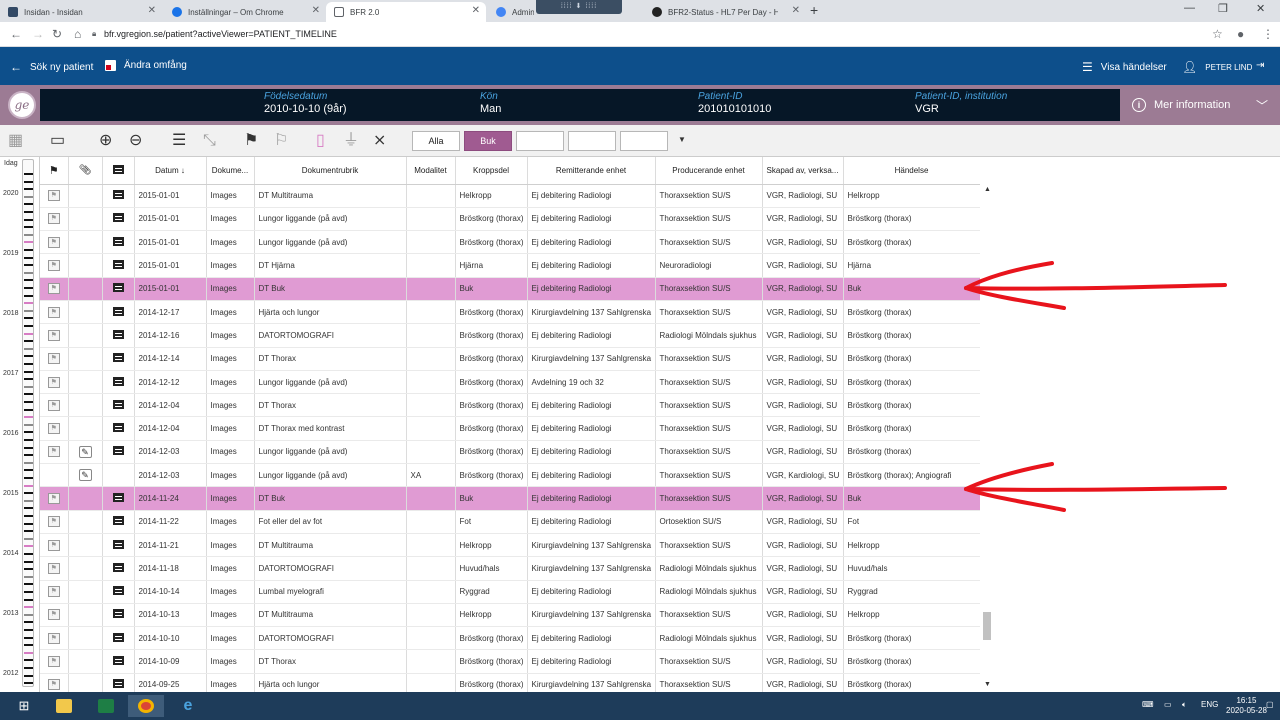  I want to click on volume-icon: 🔈︎, so click(1184, 705).